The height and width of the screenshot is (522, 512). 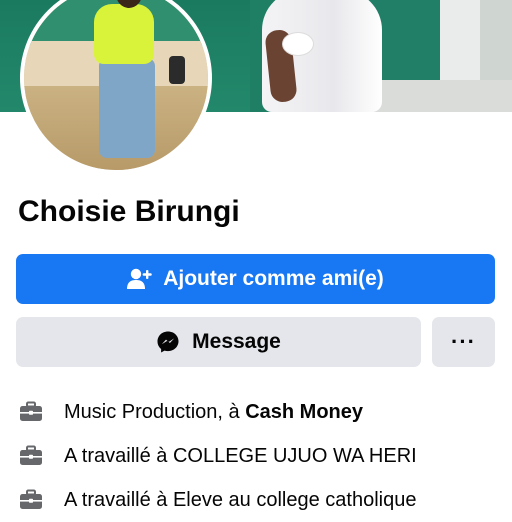 I want to click on work-info-item: A travaillé à COLLEGE UJUO WA HERI, so click(x=265, y=456).